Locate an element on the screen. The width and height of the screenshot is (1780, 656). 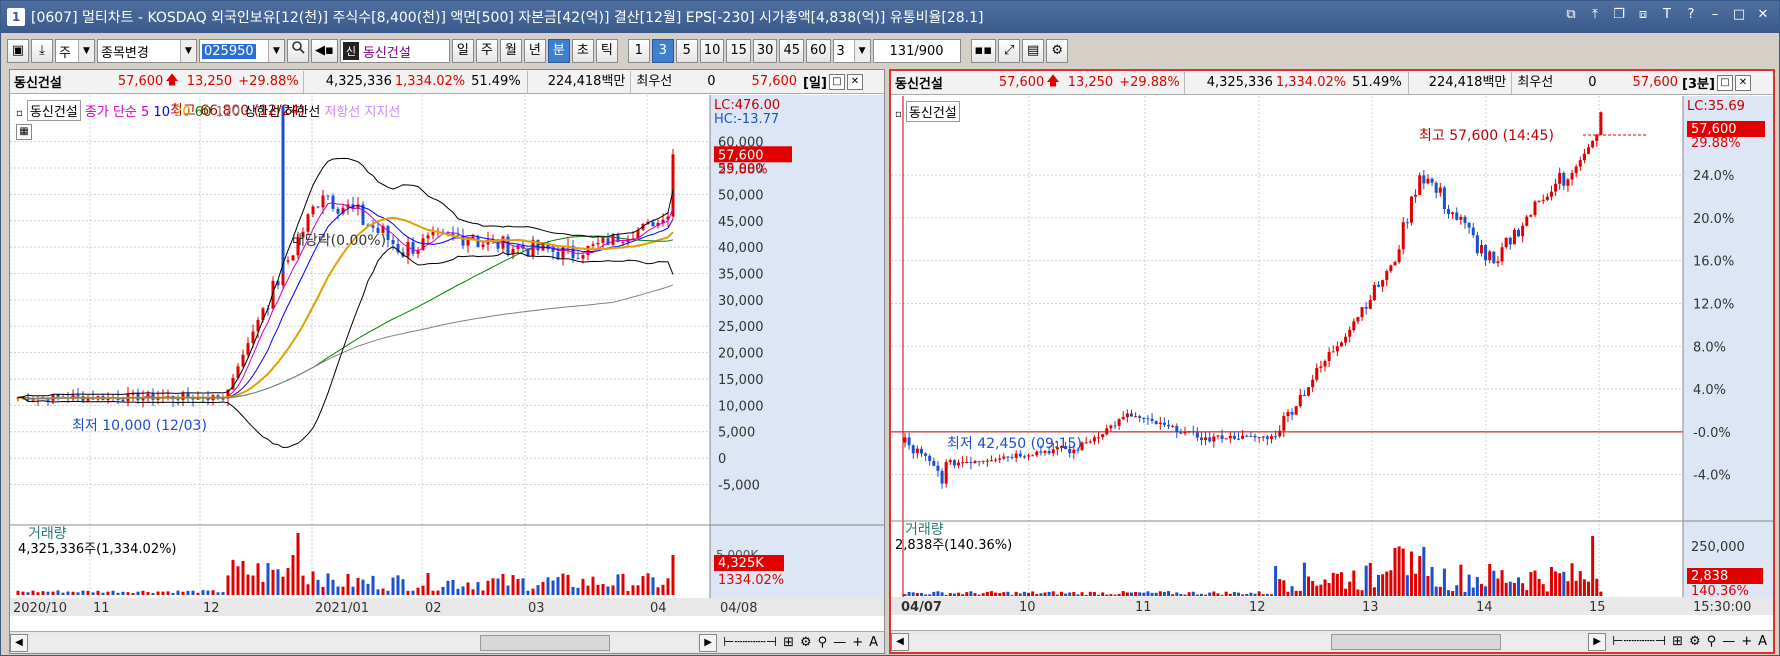
title-btn-7: □ is located at coordinates (1739, 15).